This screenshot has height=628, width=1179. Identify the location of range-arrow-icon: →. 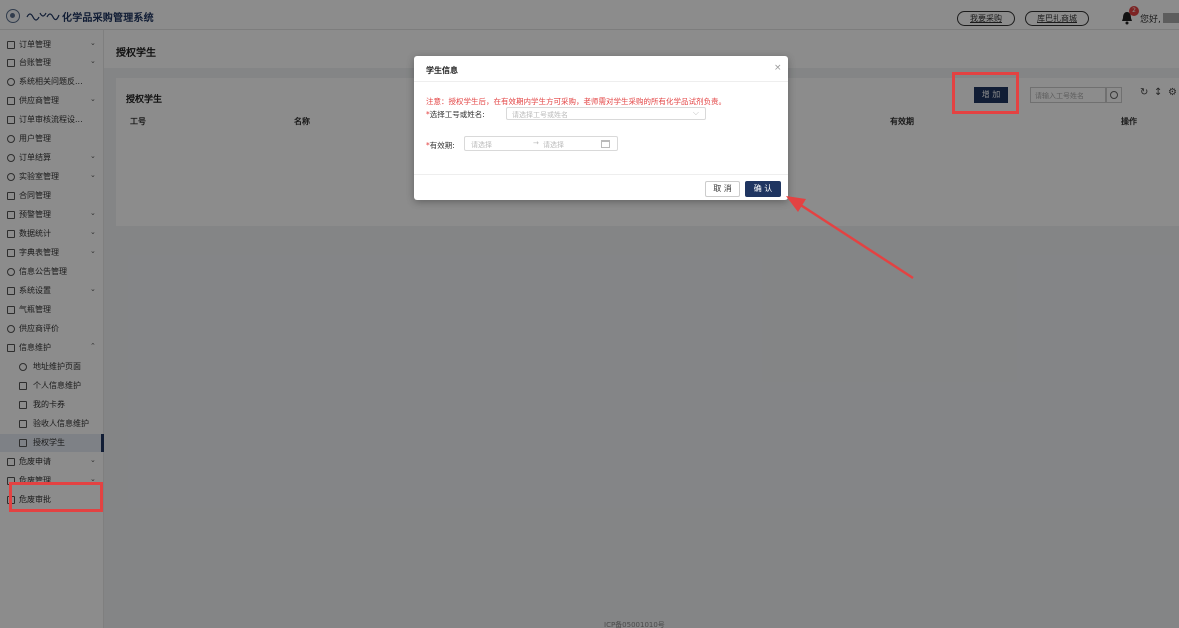
(536, 143).